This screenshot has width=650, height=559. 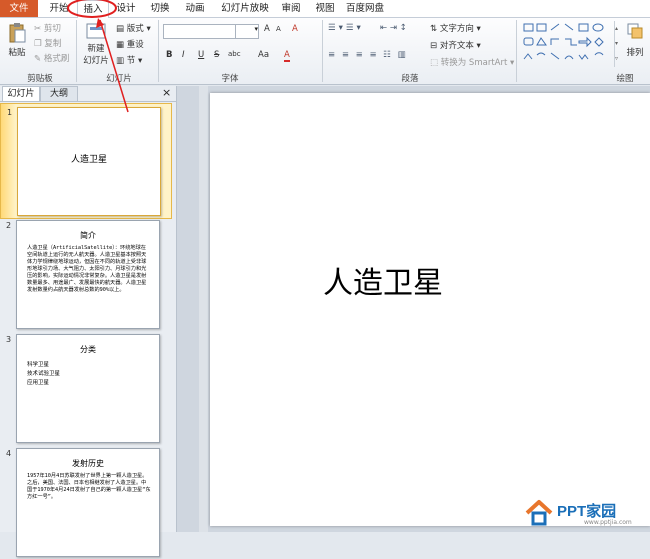 I want to click on annotation-arrow-line, so click(x=114, y=66).